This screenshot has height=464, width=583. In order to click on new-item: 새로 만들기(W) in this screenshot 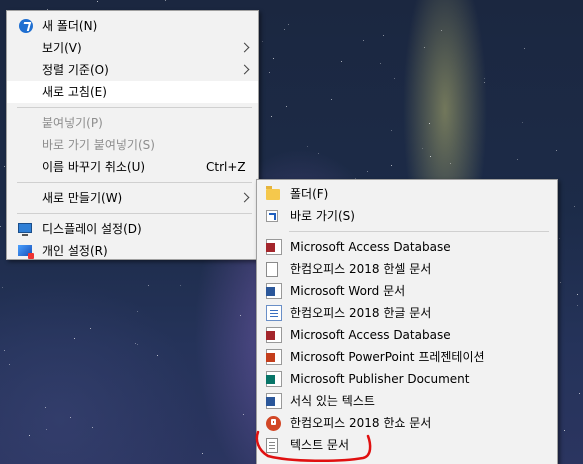, I will do `click(132, 198)`.